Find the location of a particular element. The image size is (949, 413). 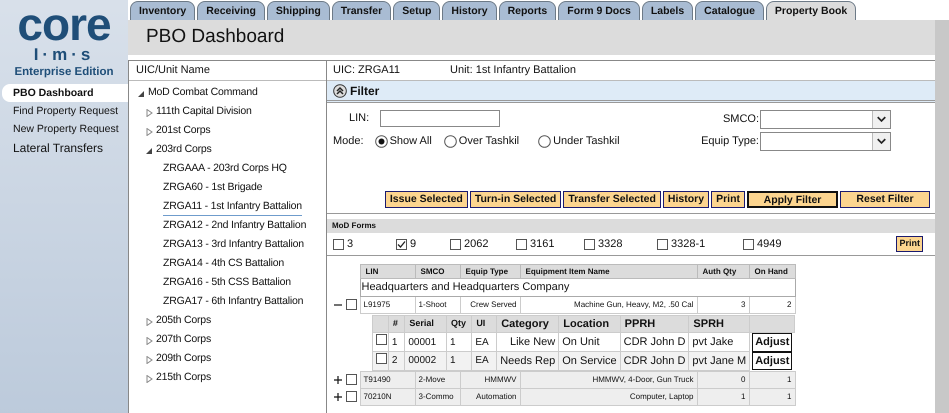

tab: Reports is located at coordinates (527, 10).